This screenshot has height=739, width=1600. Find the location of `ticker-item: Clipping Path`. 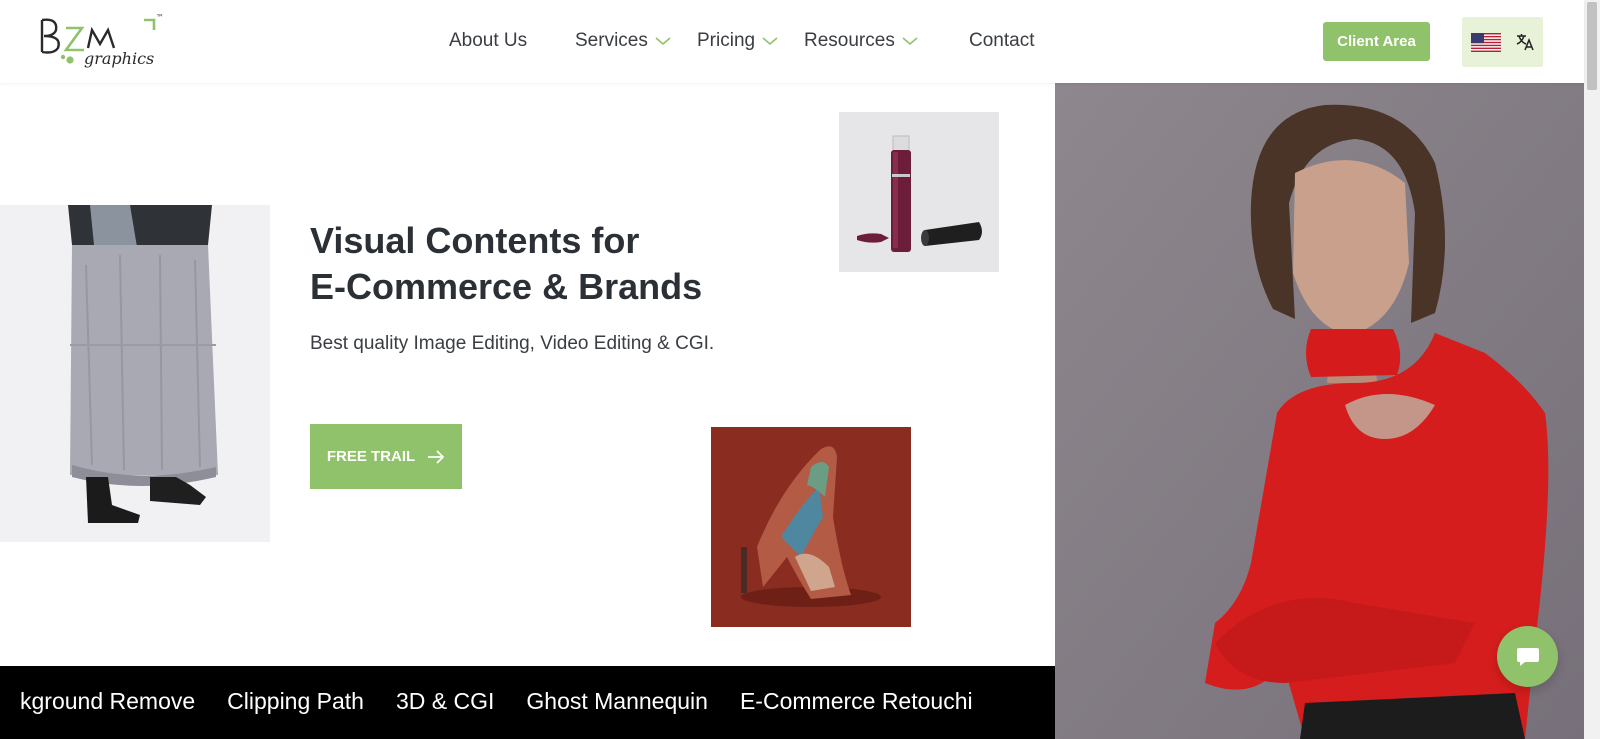

ticker-item: Clipping Path is located at coordinates (295, 701).